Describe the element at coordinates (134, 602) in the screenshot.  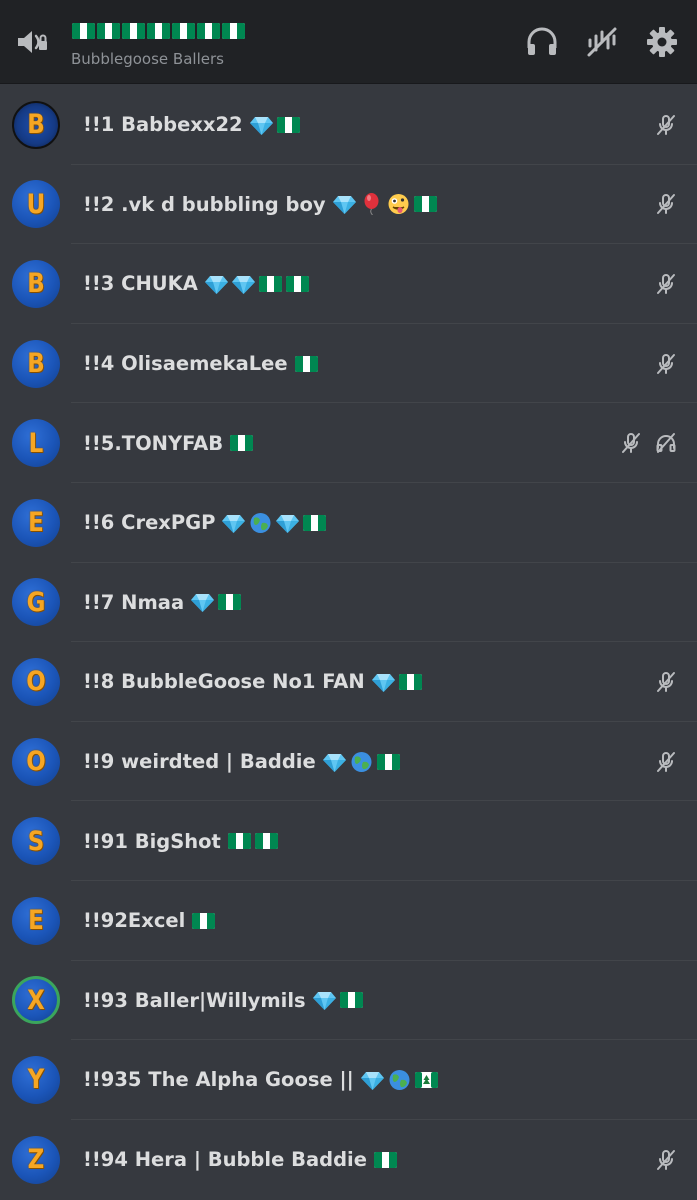
I see `member-name-text: !!7 Nmaa` at that location.